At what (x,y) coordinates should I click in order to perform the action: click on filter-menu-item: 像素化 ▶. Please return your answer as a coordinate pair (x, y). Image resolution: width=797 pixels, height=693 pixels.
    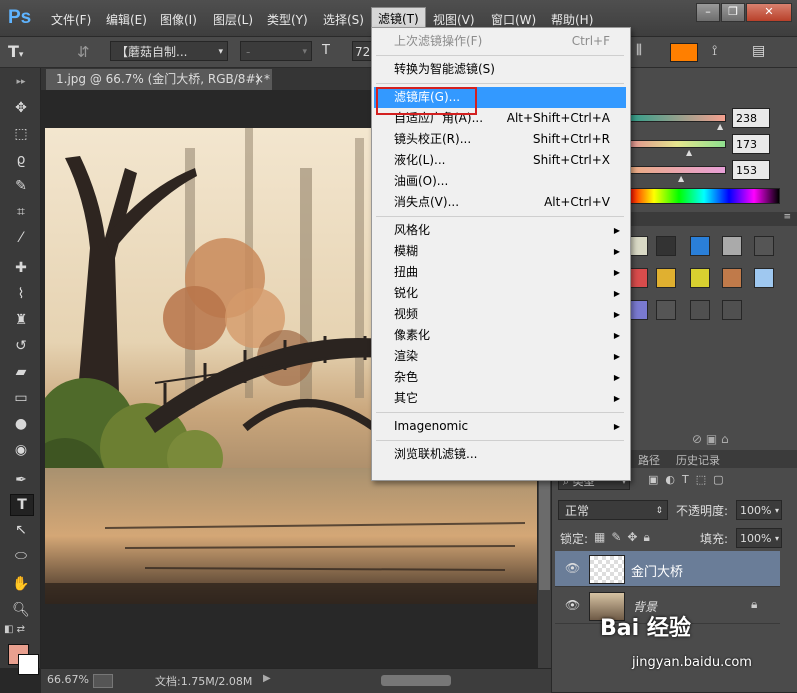
    Looking at the image, I should click on (500, 335).